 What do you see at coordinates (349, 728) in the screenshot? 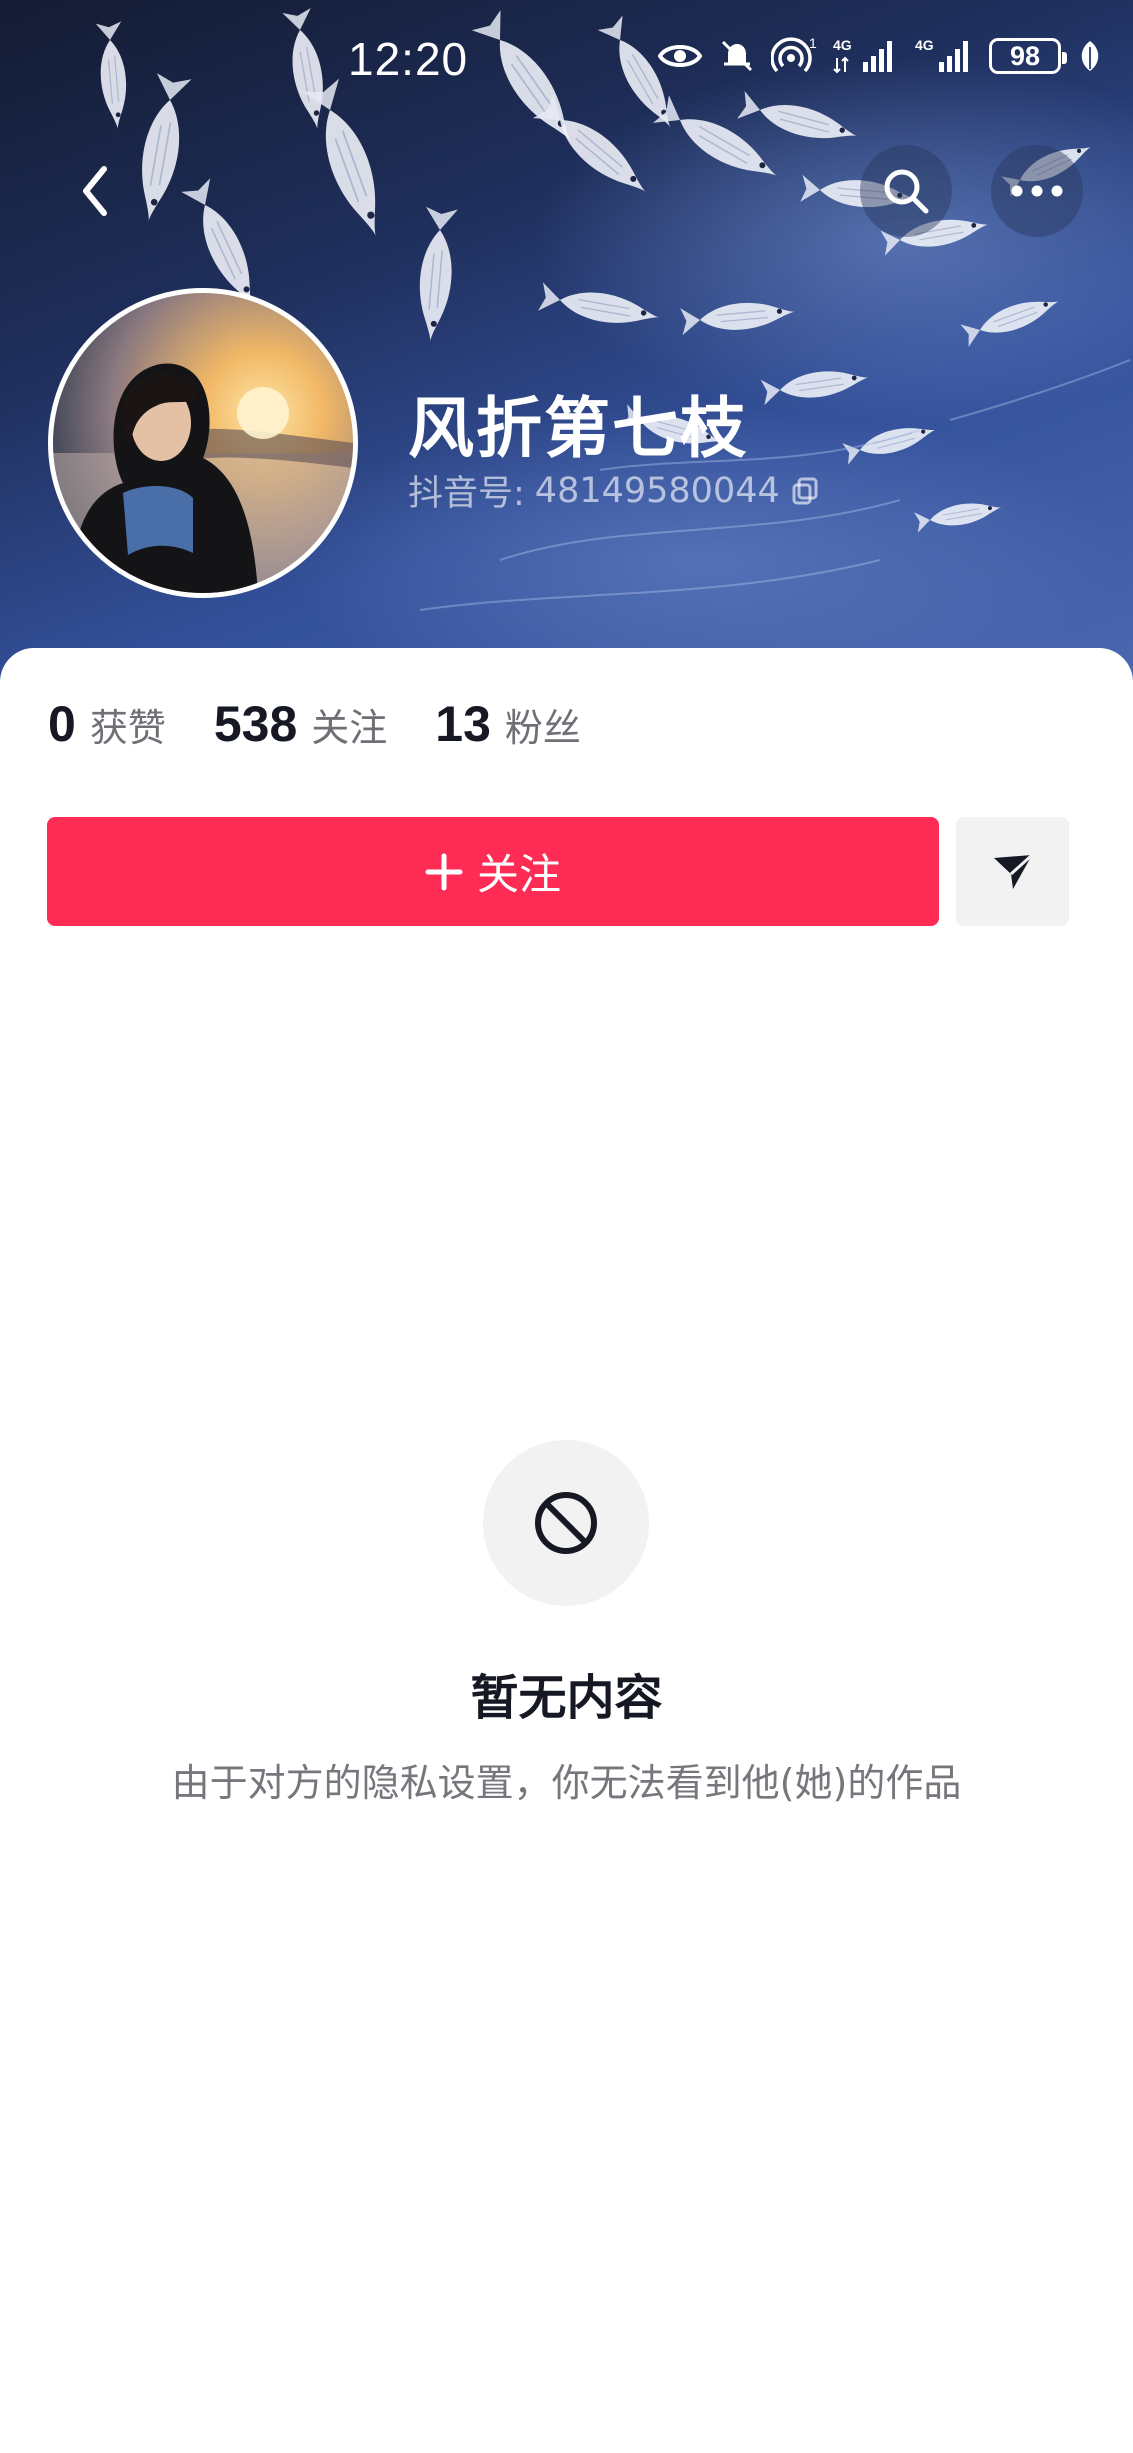
I see `stat-following-label: 关注` at bounding box center [349, 728].